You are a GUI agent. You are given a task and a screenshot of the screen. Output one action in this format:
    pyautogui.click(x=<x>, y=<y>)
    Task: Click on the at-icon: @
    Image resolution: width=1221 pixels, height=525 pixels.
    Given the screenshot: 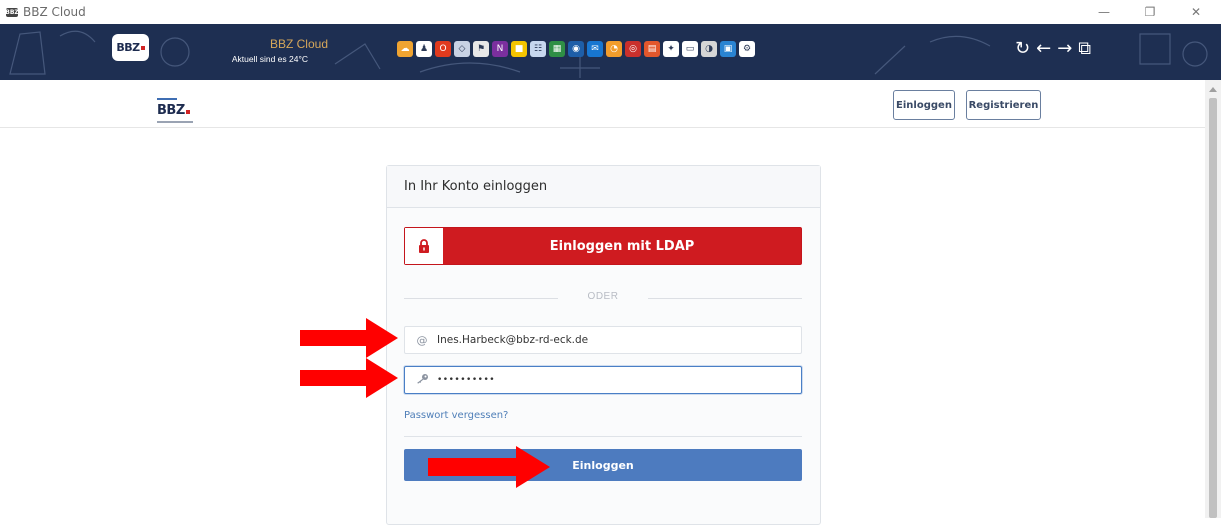 What is the action you would take?
    pyautogui.click(x=422, y=340)
    